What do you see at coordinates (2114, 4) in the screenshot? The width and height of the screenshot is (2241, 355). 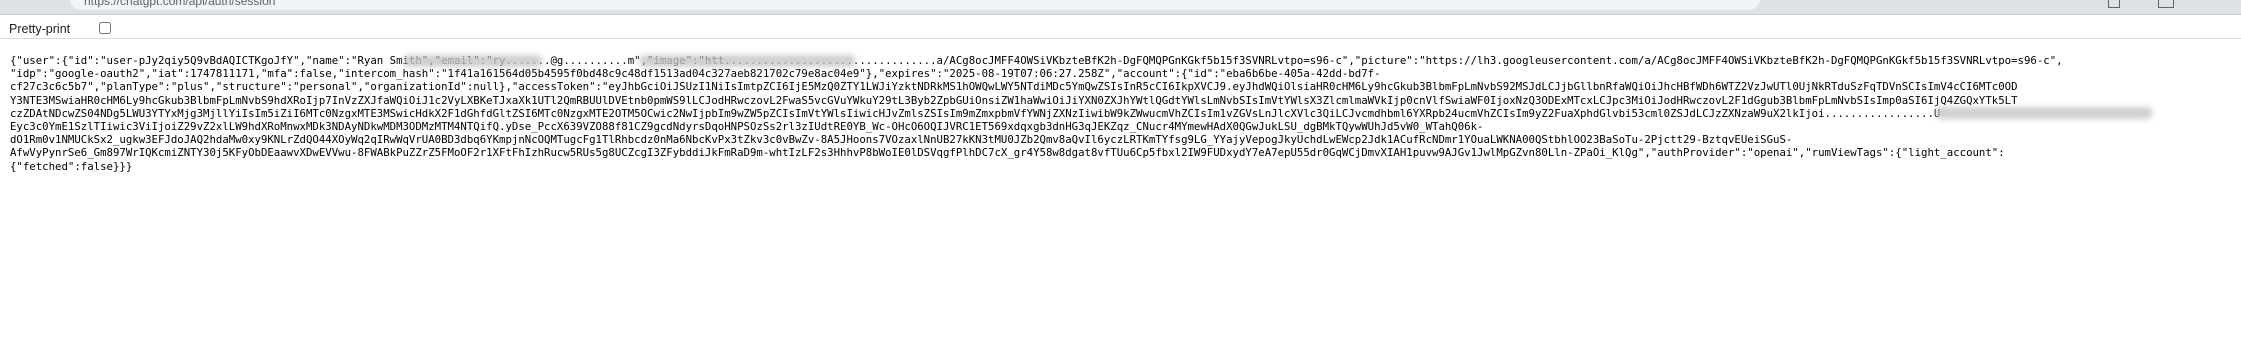 I see `restore-icon` at bounding box center [2114, 4].